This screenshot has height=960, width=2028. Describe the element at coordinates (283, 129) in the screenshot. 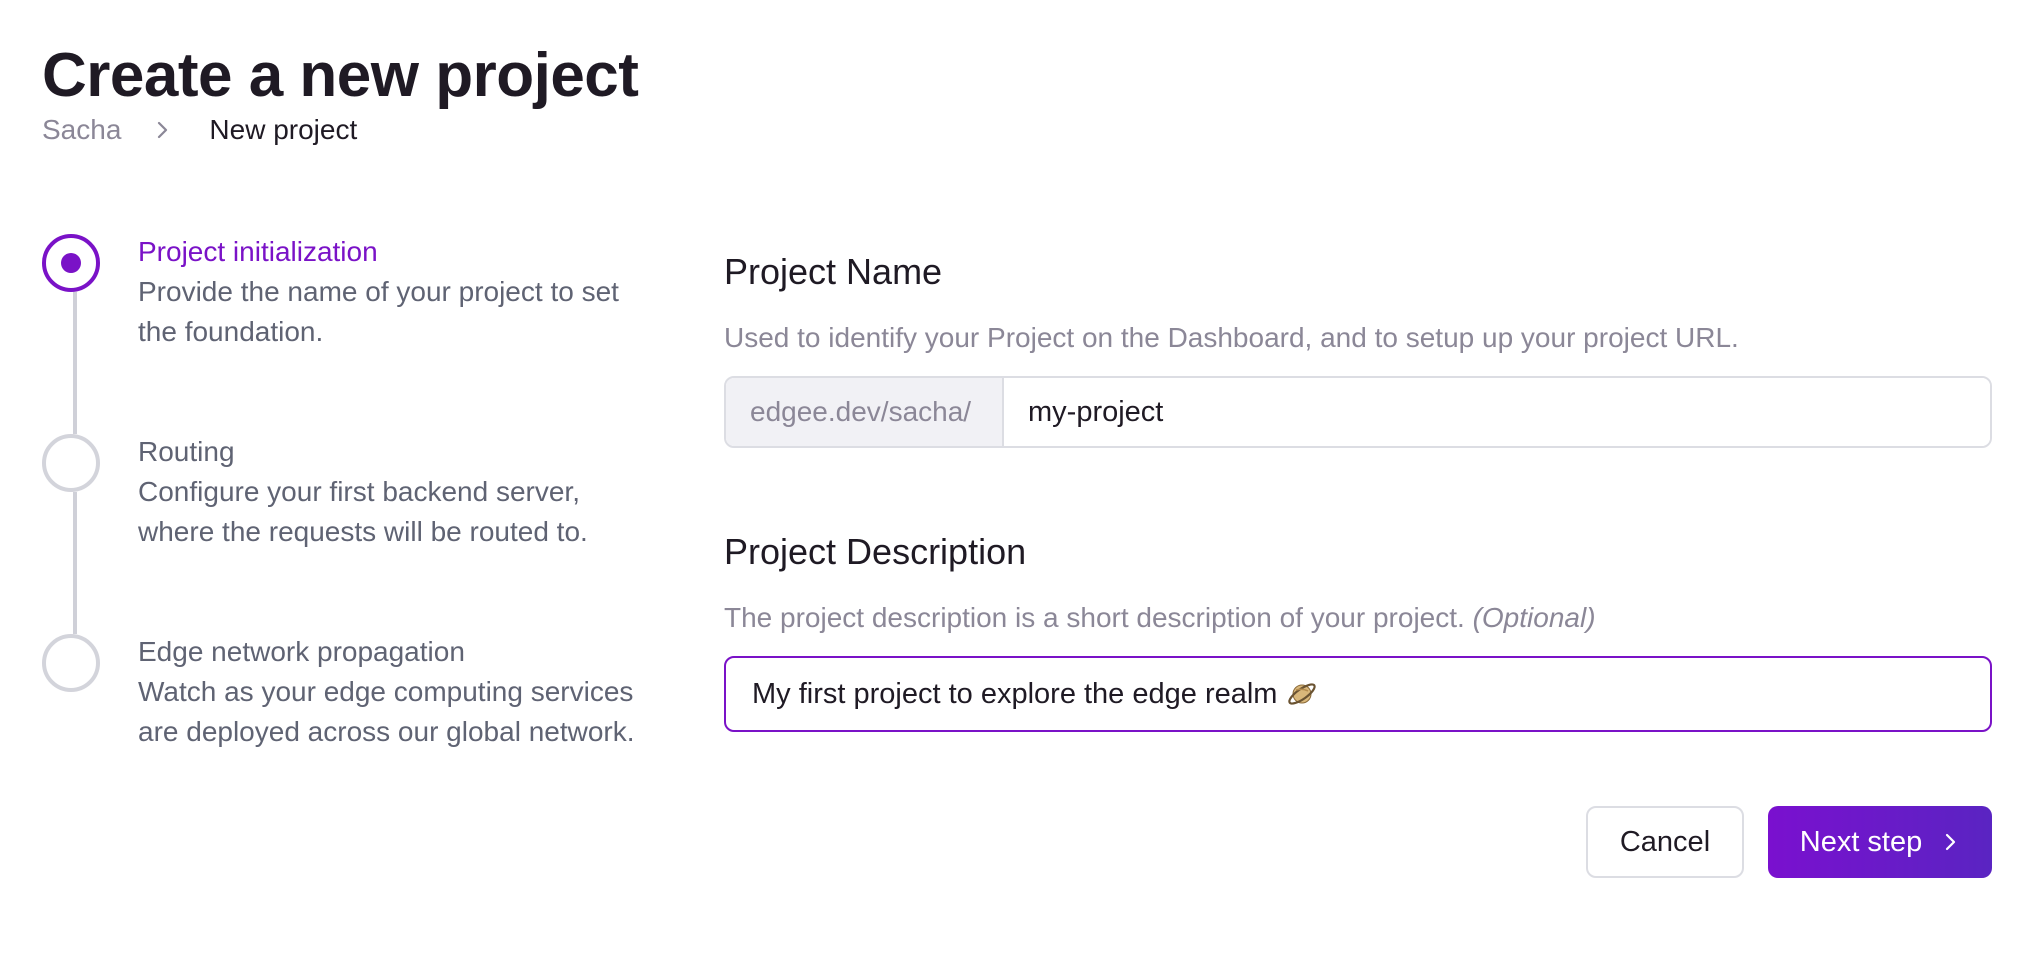

I see `breadcrumb-item-current: New project` at that location.